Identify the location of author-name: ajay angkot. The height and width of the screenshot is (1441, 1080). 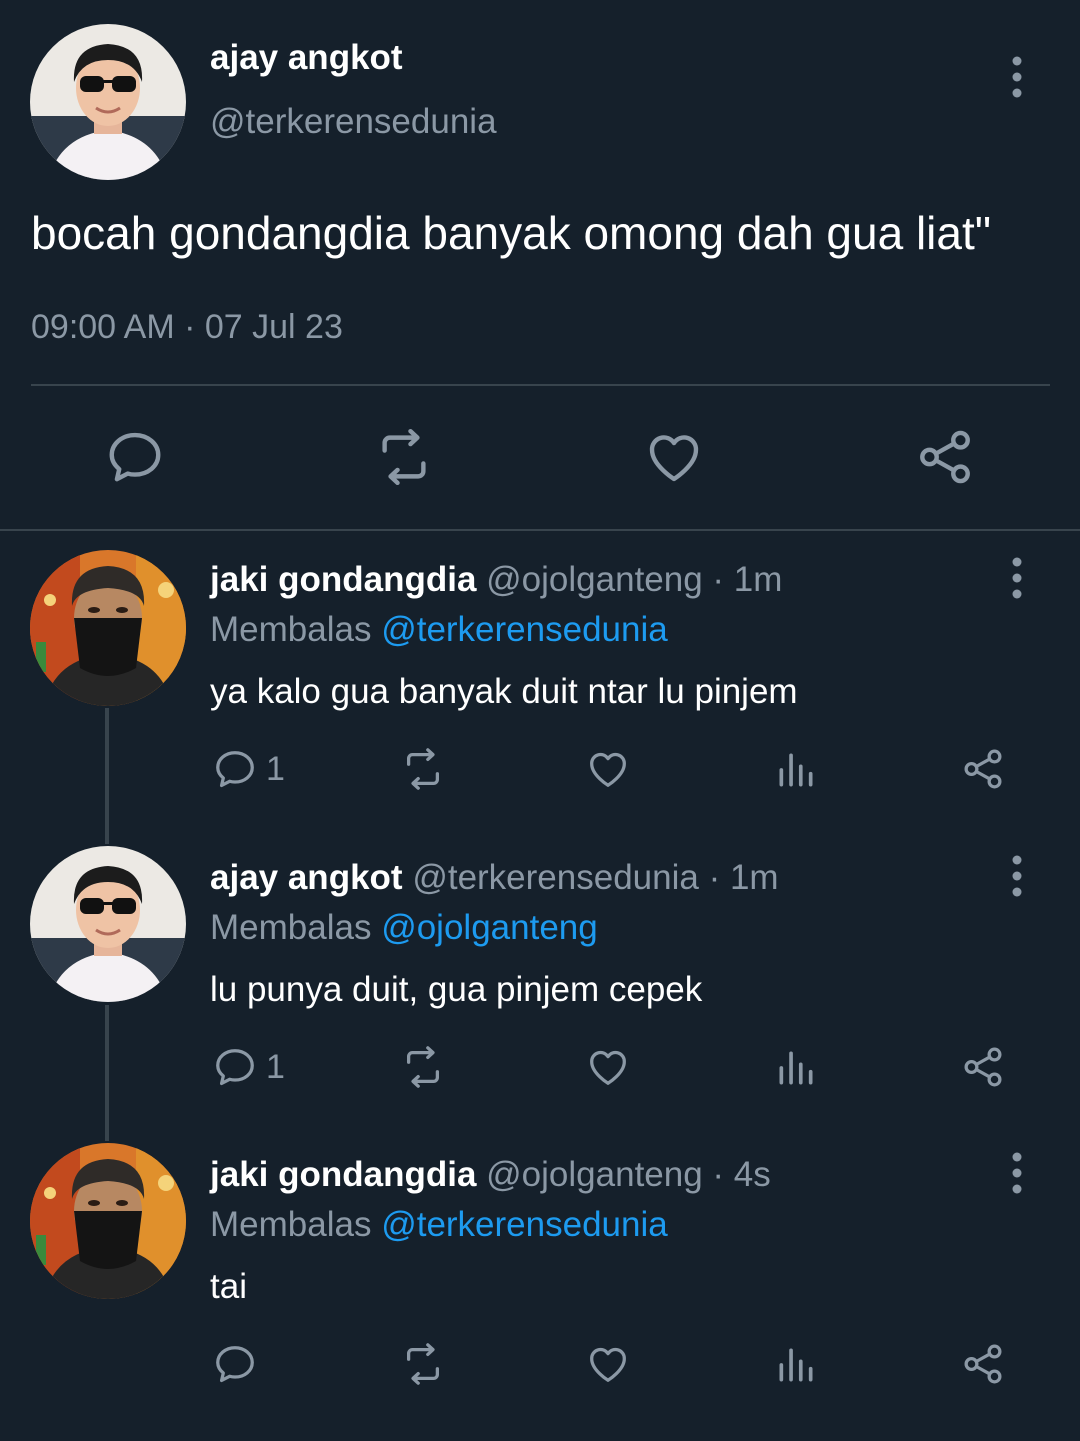
(306, 58).